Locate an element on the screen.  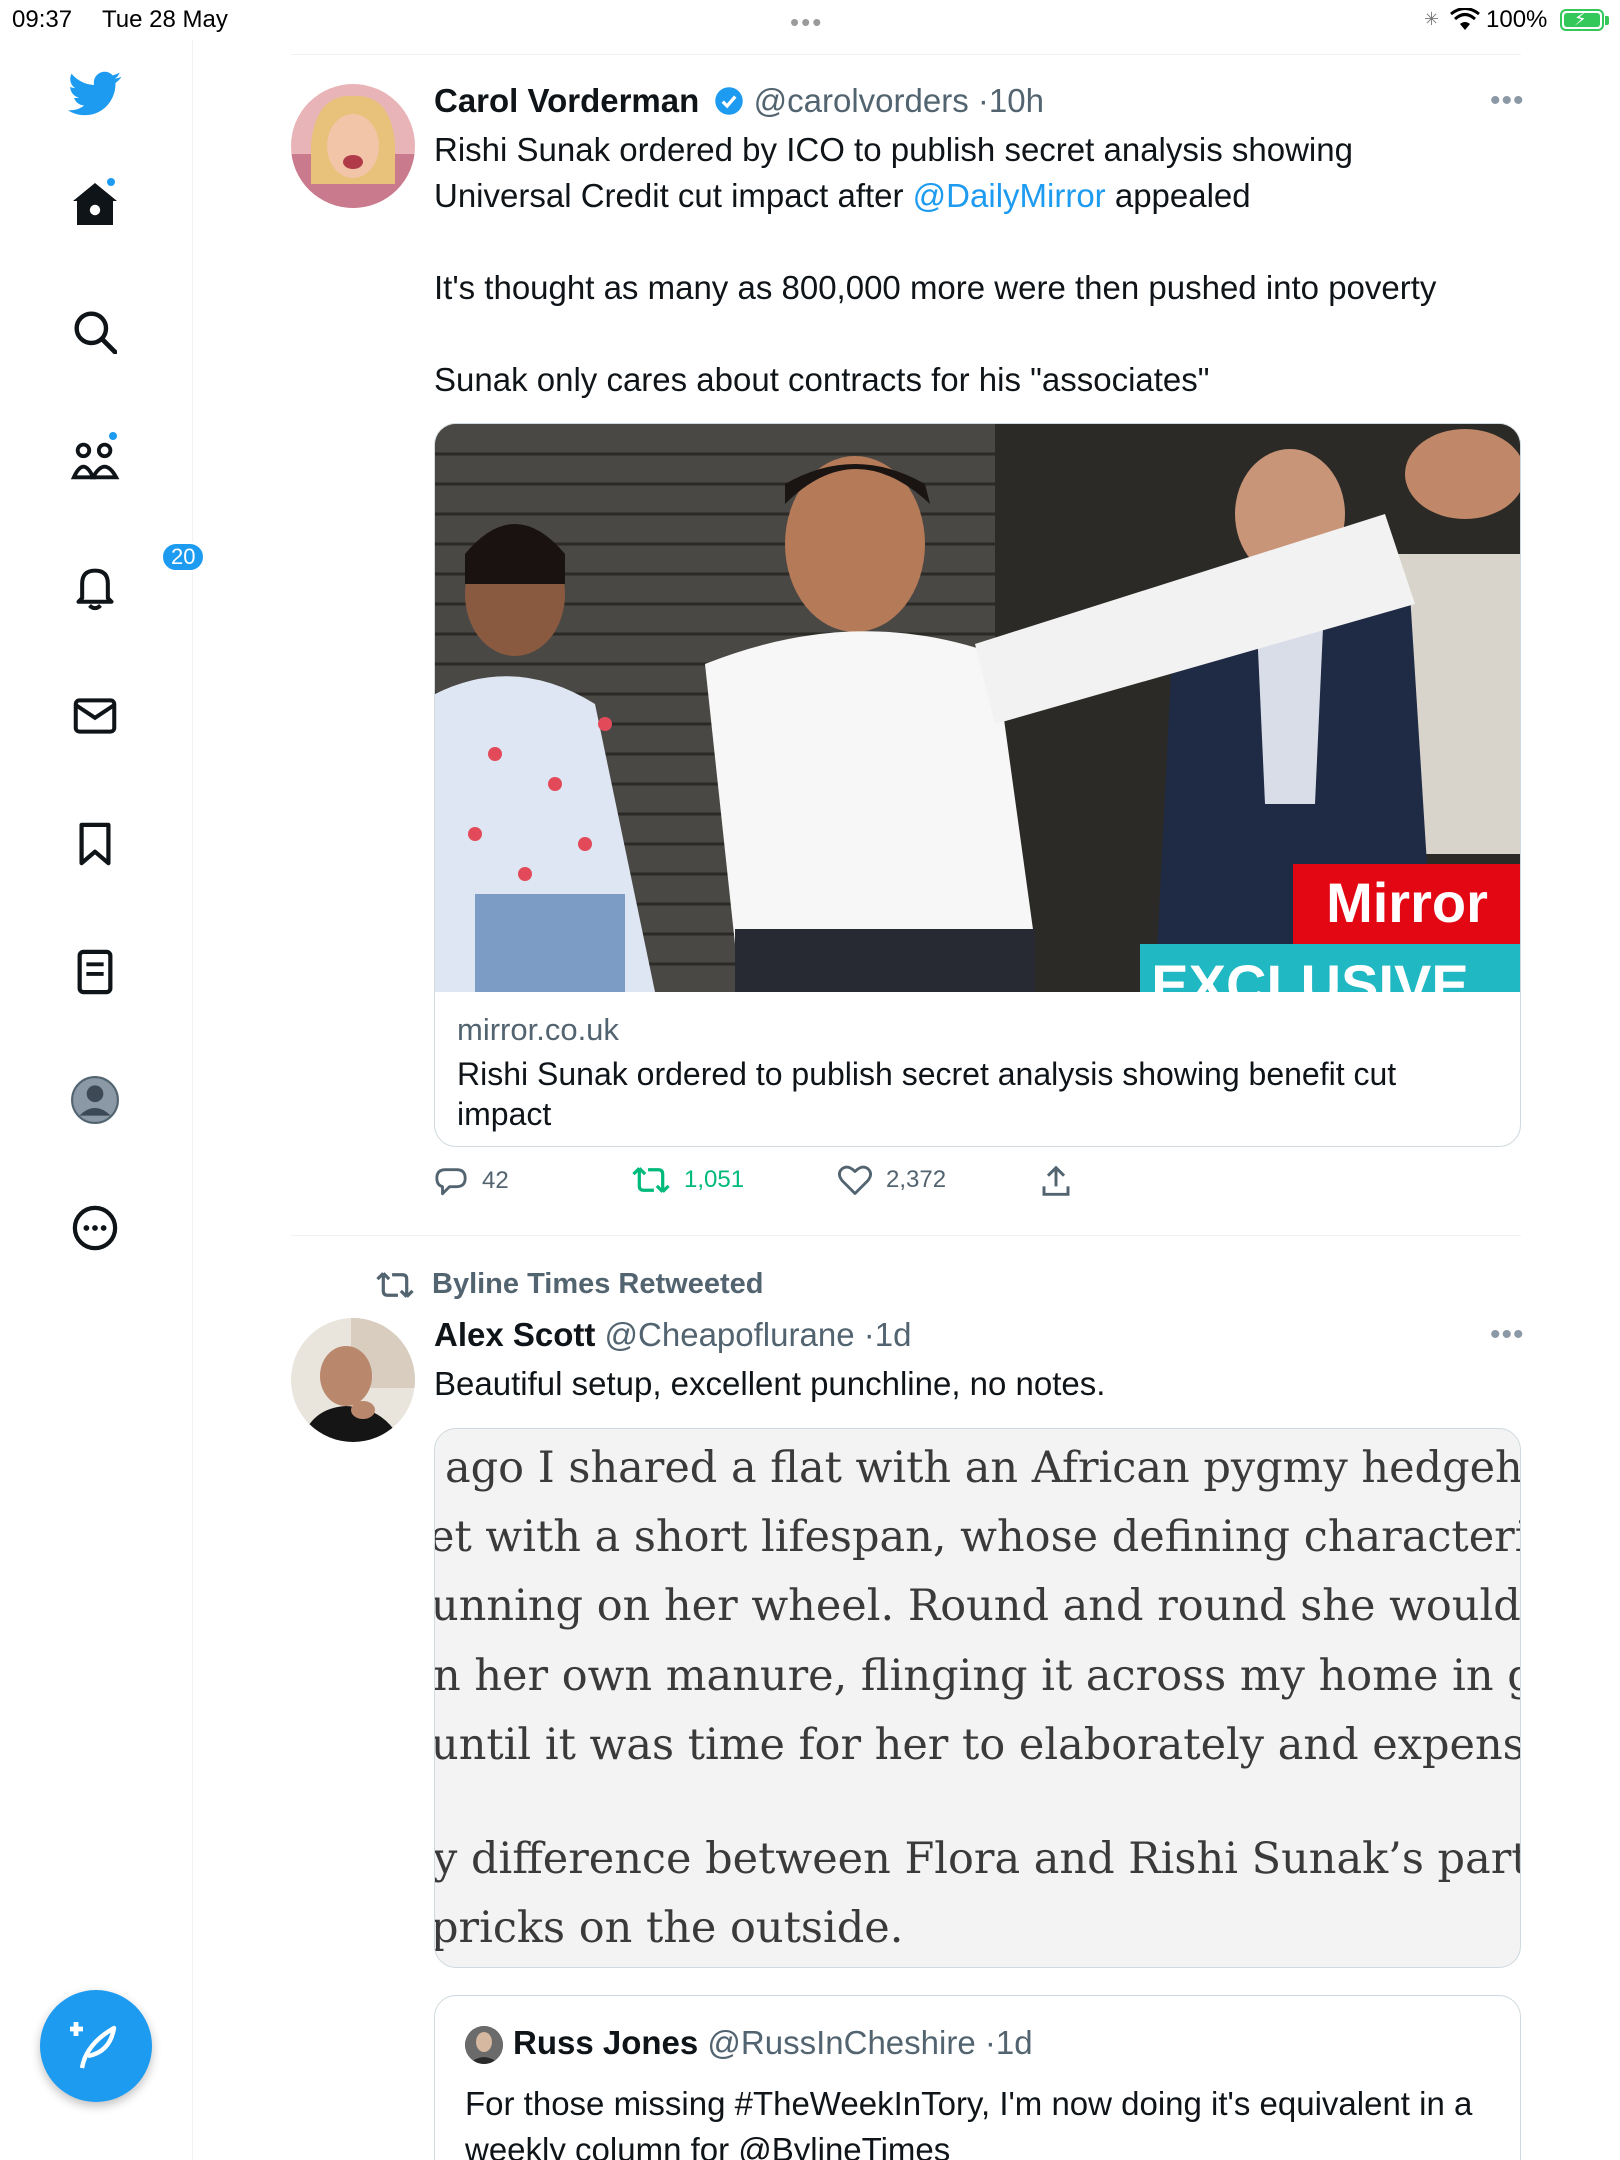
wifi-icon is located at coordinates (1465, 19).